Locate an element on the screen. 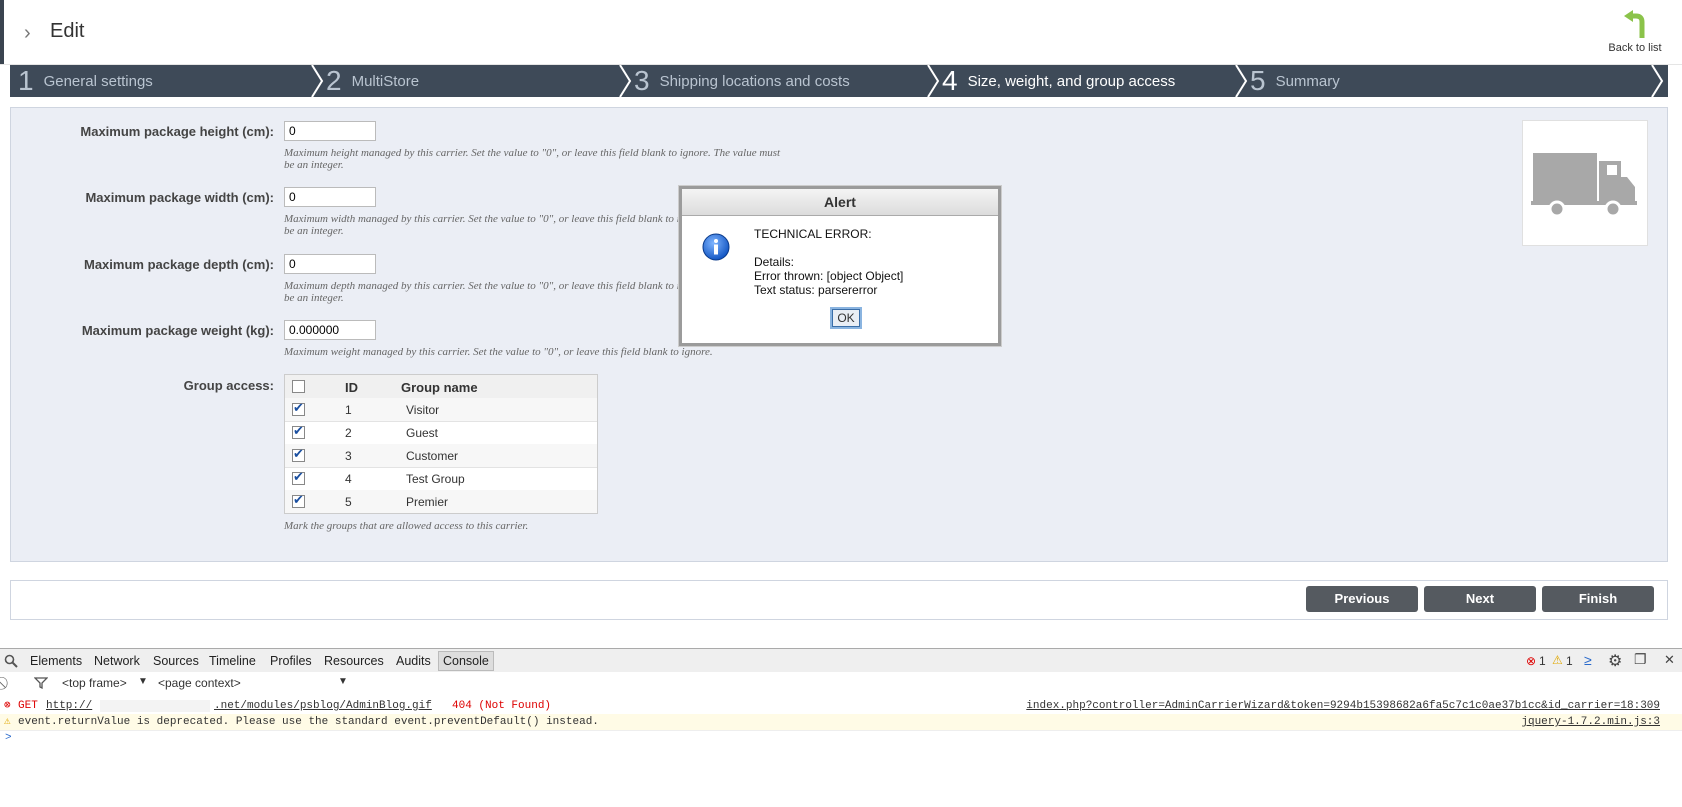 The width and height of the screenshot is (1682, 807). step-multistore: 2 MultiStore is located at coordinates (372, 81).